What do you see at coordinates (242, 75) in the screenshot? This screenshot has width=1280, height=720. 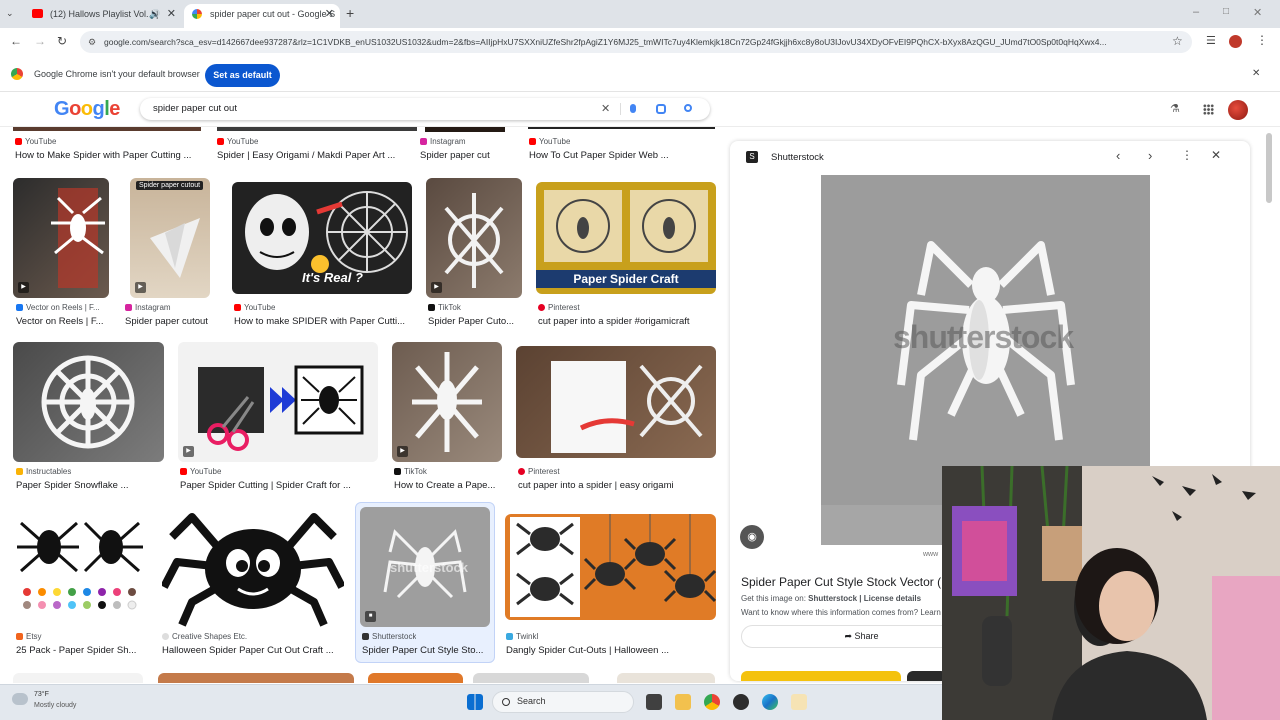 I see `set-default-button: Set as default` at bounding box center [242, 75].